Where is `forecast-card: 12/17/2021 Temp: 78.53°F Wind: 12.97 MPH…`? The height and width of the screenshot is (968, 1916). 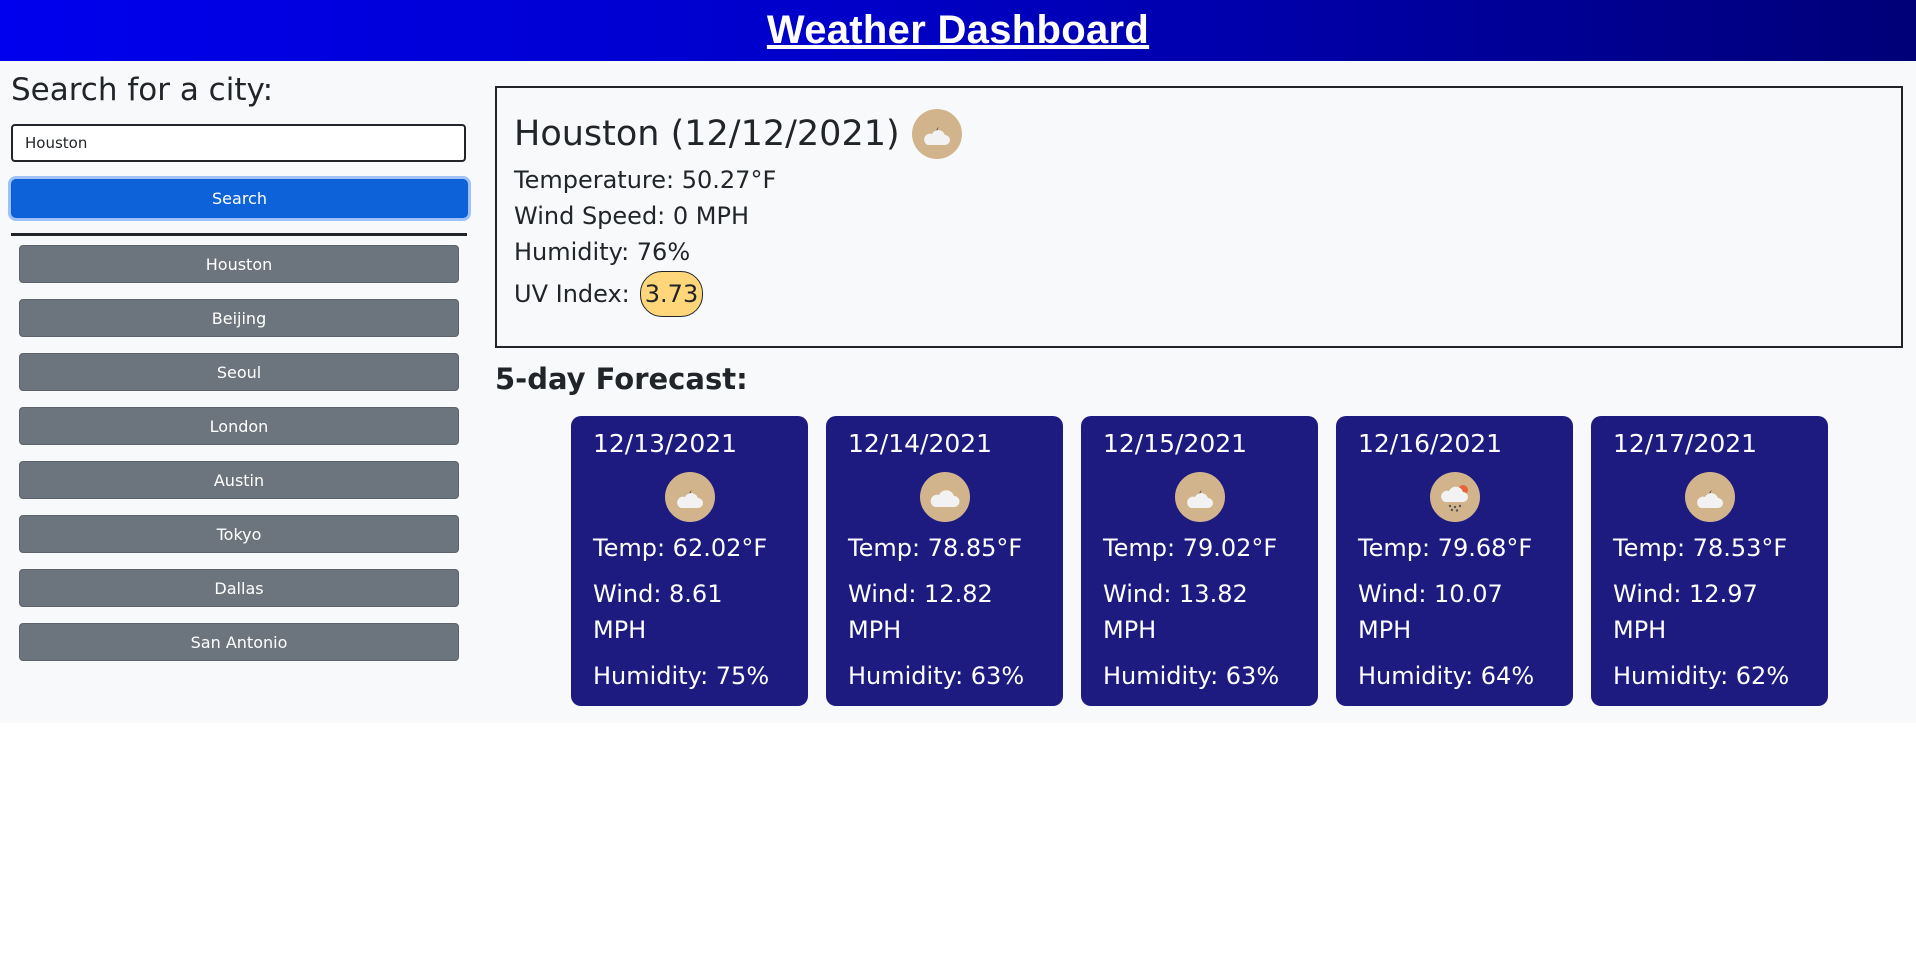 forecast-card: 12/17/2021 Temp: 78.53°F Wind: 12.97 MPH… is located at coordinates (1709, 561).